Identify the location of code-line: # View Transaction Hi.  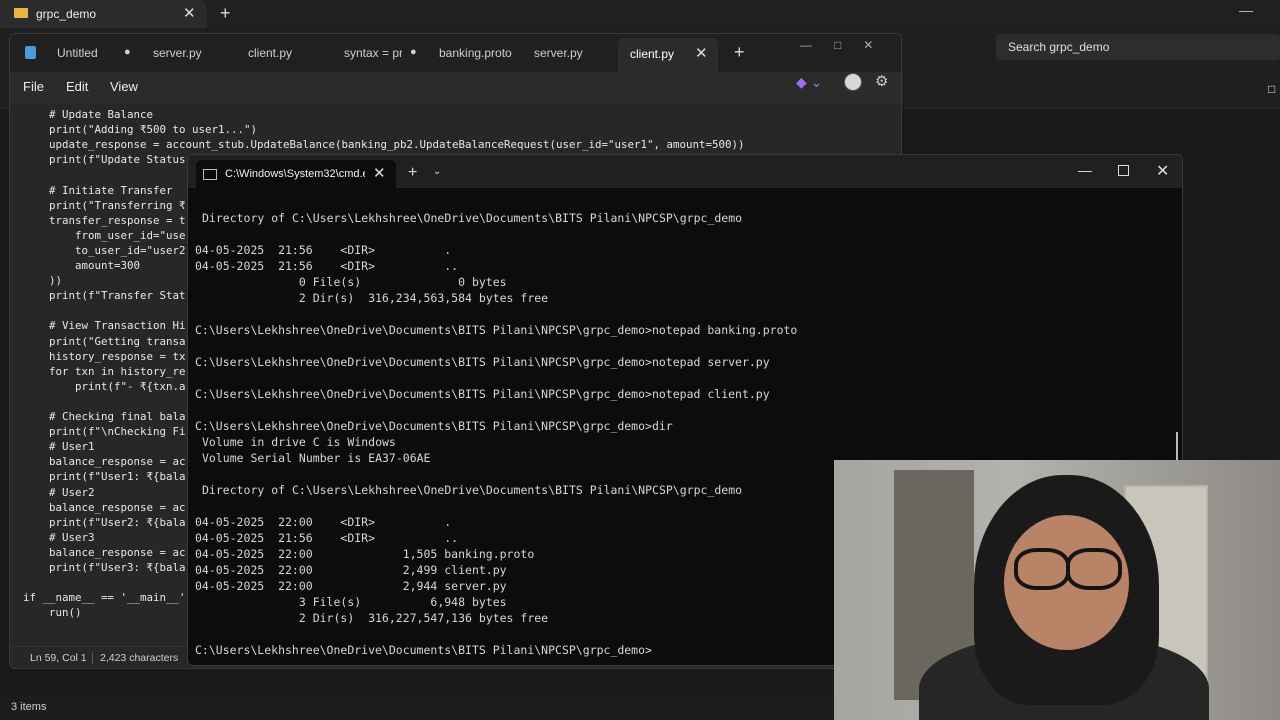
(104, 326).